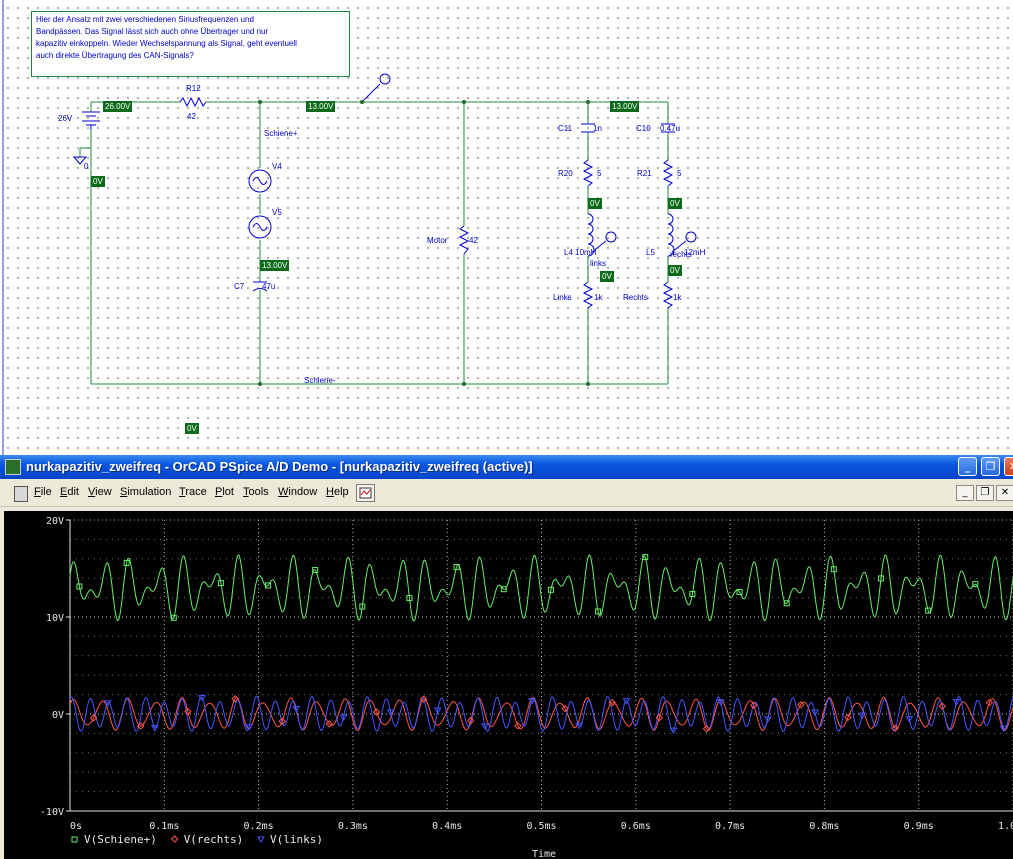 Image resolution: width=1013 pixels, height=859 pixels. What do you see at coordinates (86, 166) in the screenshot?
I see `ground-label: 0` at bounding box center [86, 166].